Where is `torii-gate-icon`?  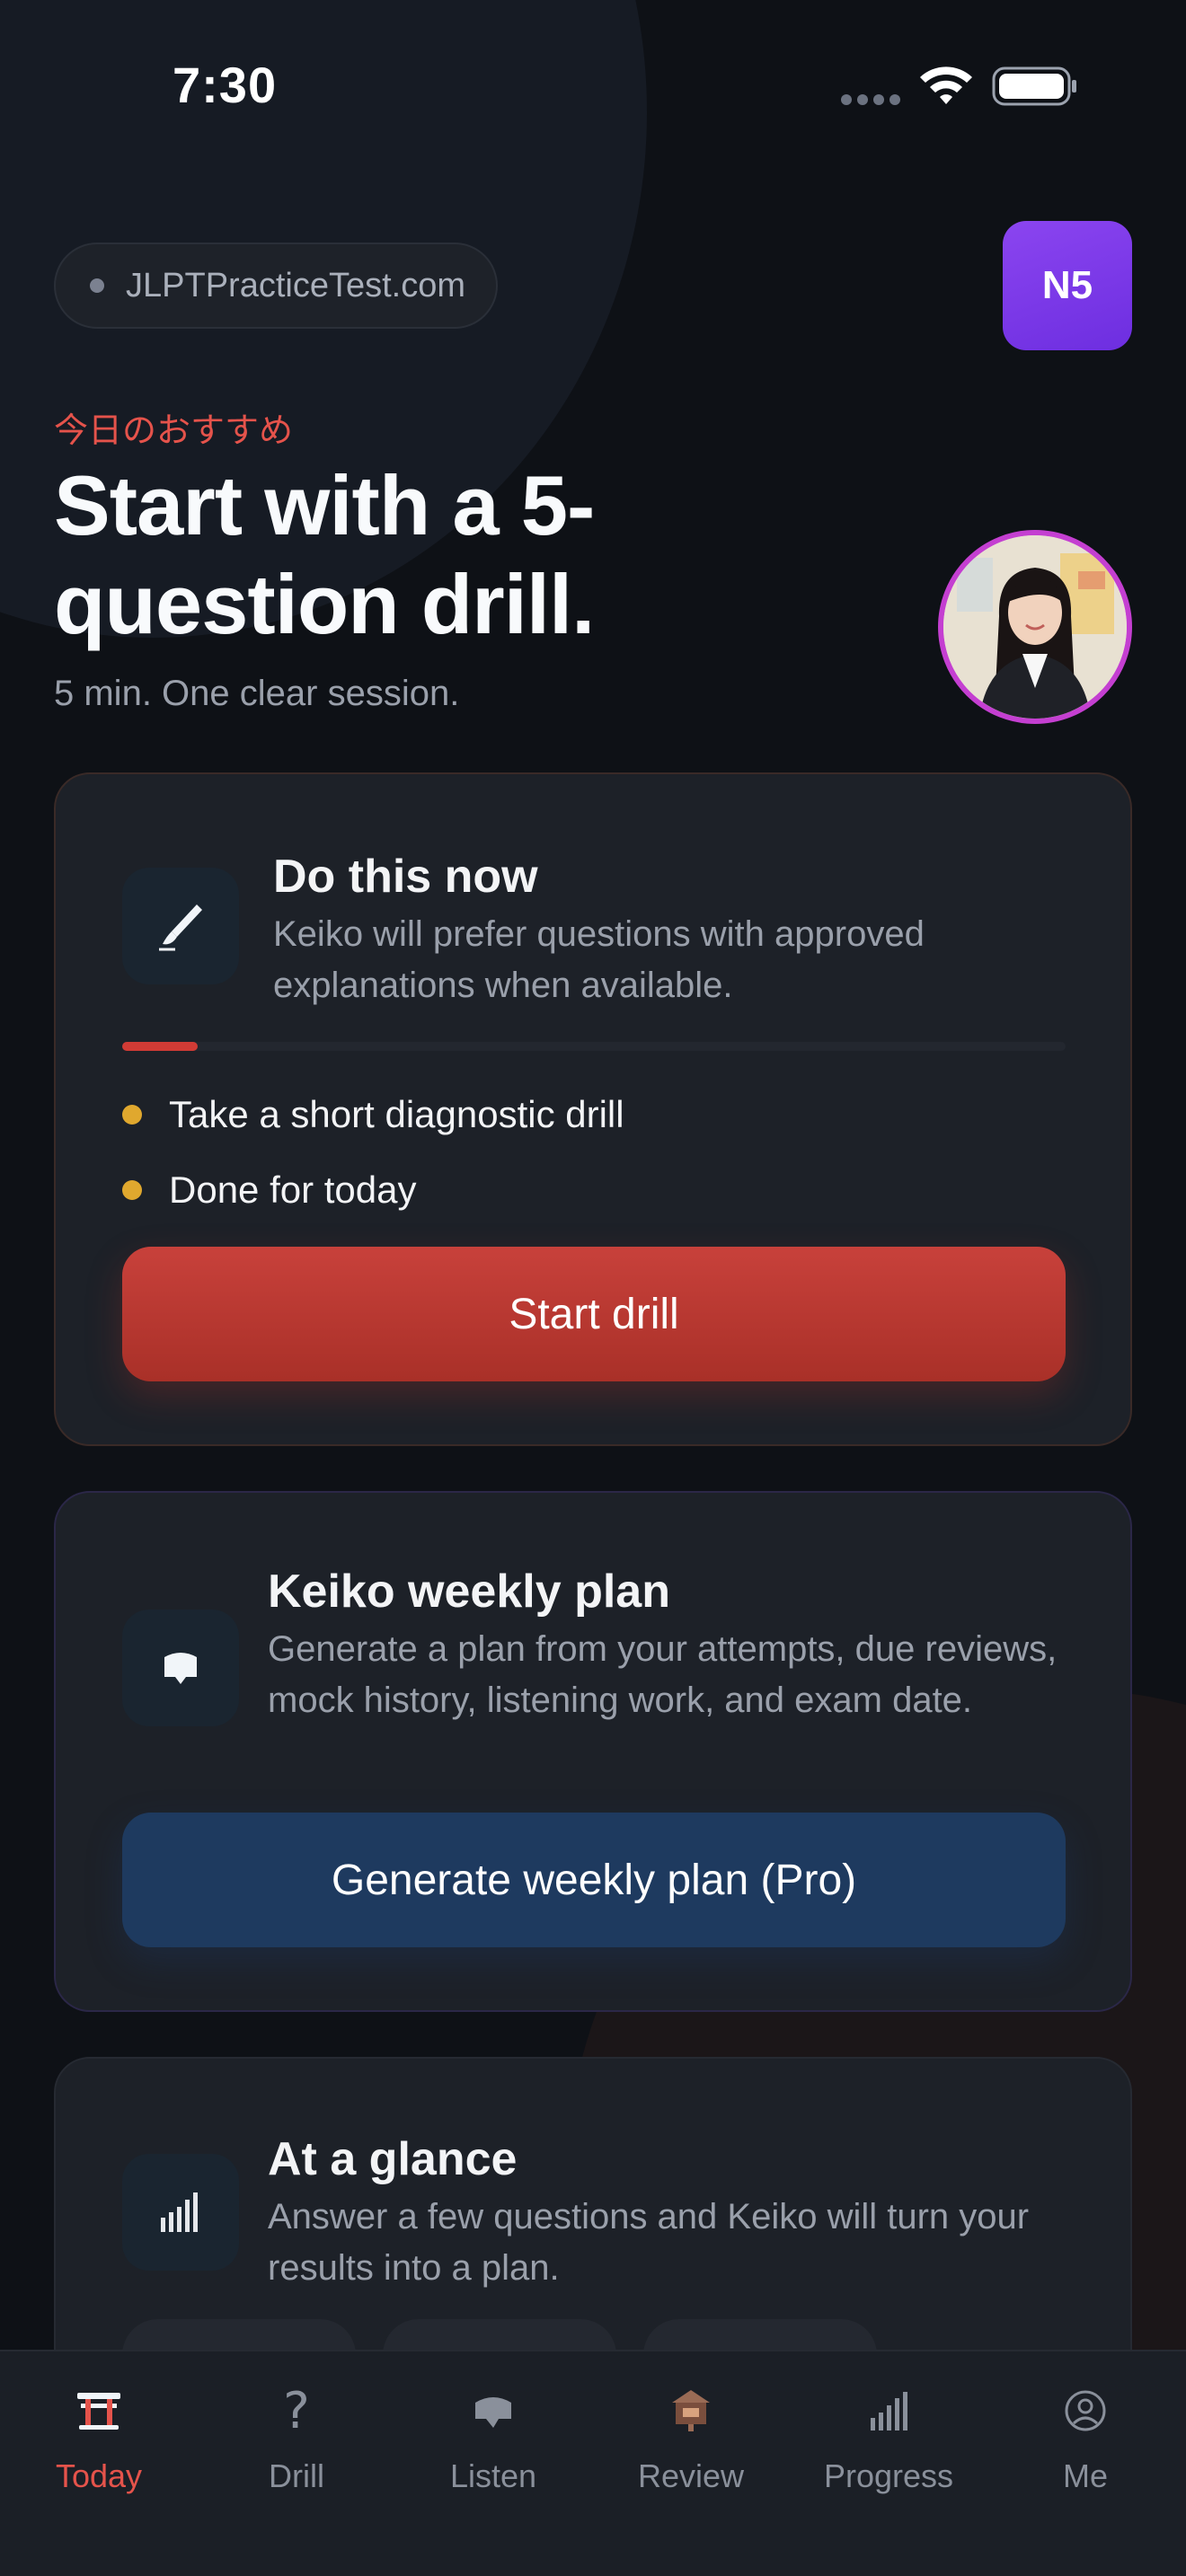 torii-gate-icon is located at coordinates (99, 2411).